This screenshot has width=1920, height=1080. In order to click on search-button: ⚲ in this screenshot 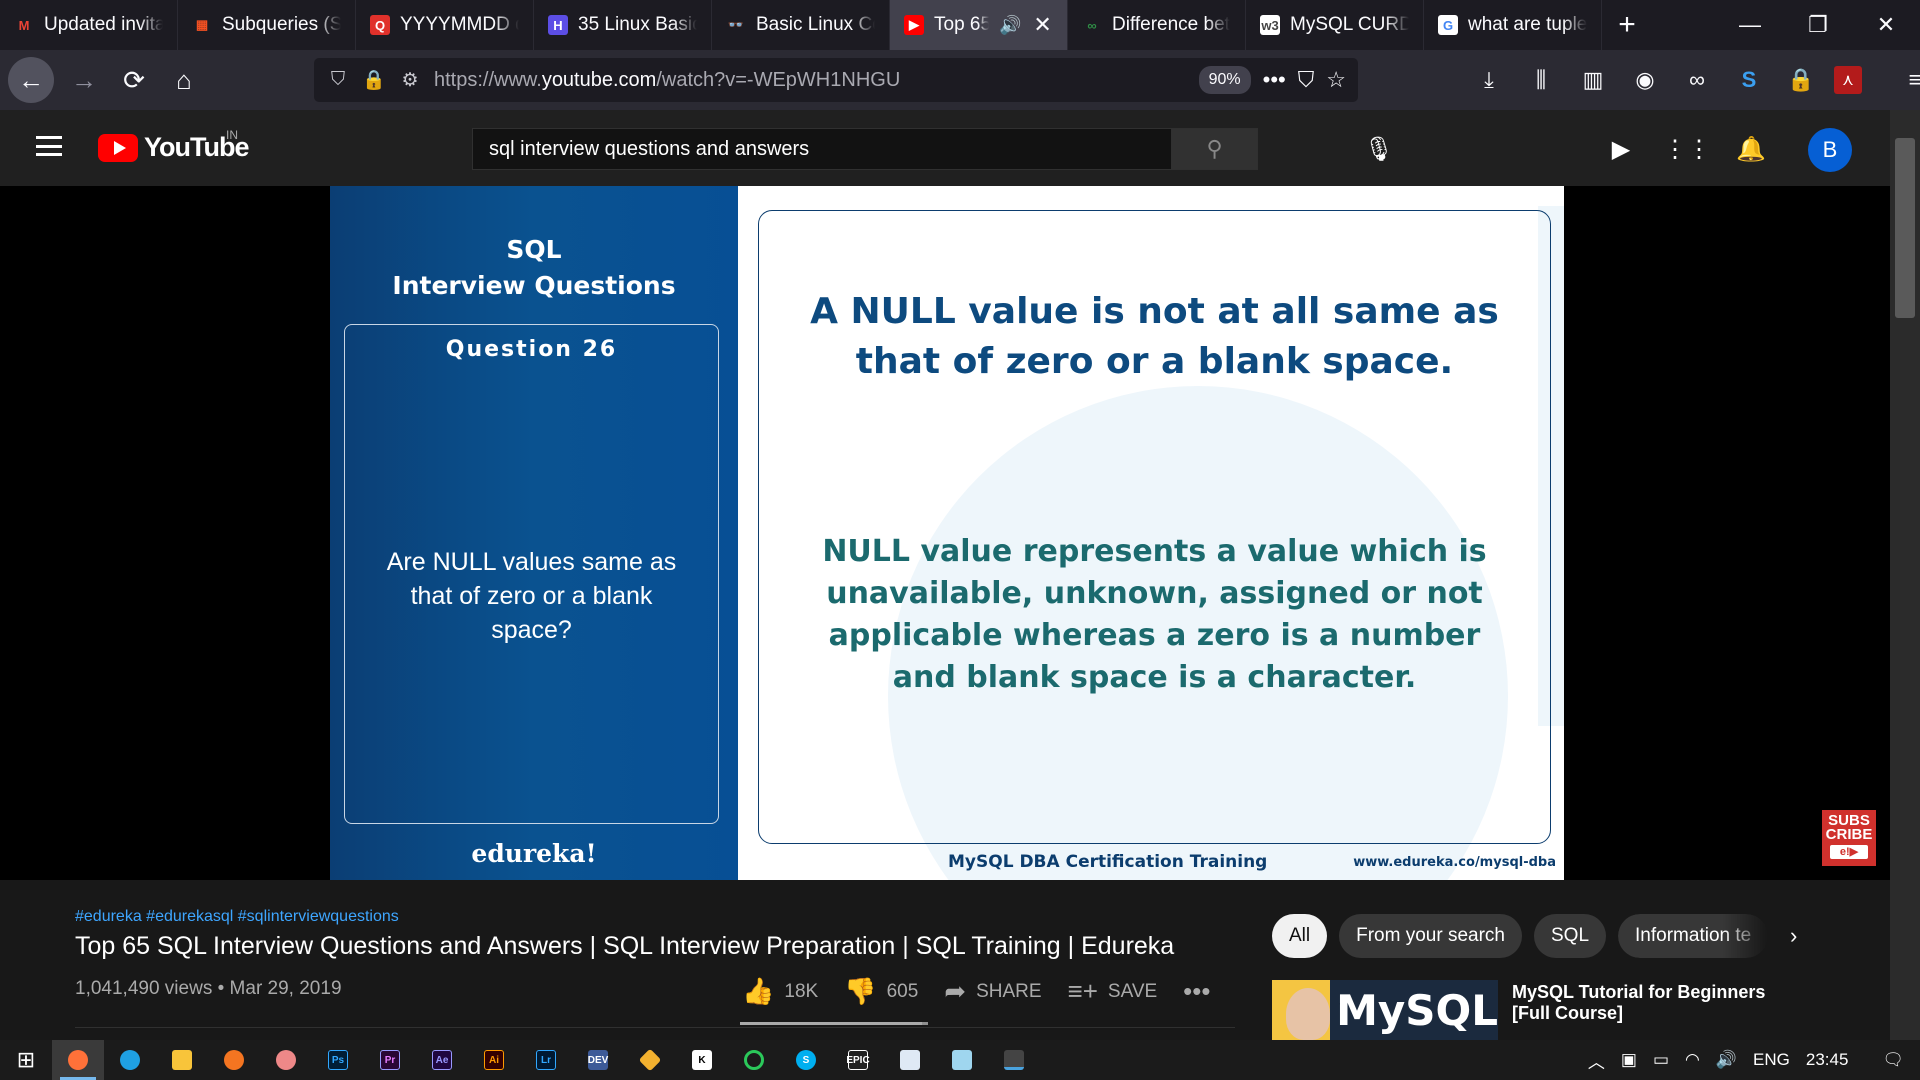, I will do `click(1214, 149)`.